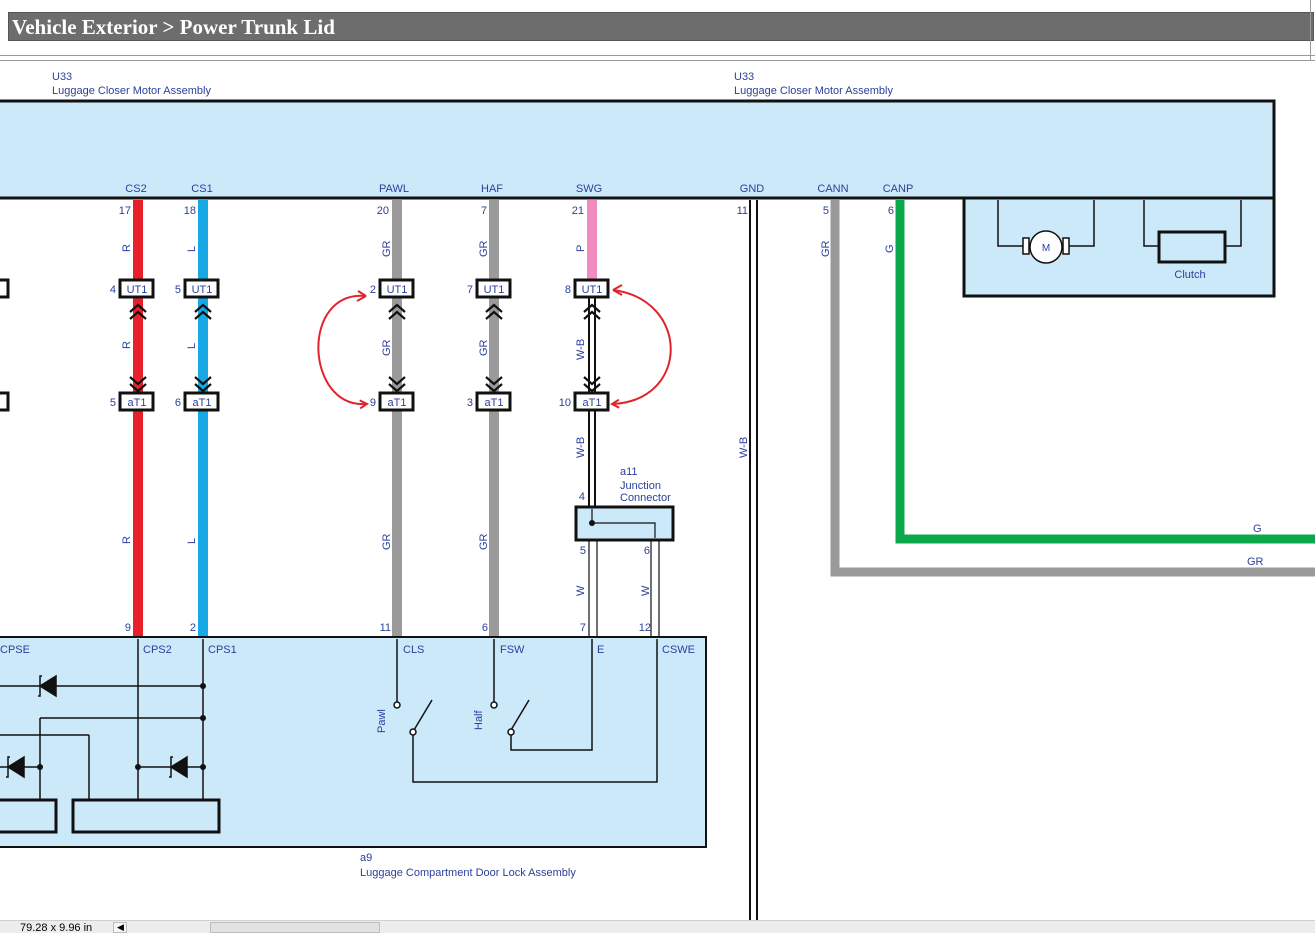  I want to click on connector-ut1-pawl: UT1, so click(396, 288).